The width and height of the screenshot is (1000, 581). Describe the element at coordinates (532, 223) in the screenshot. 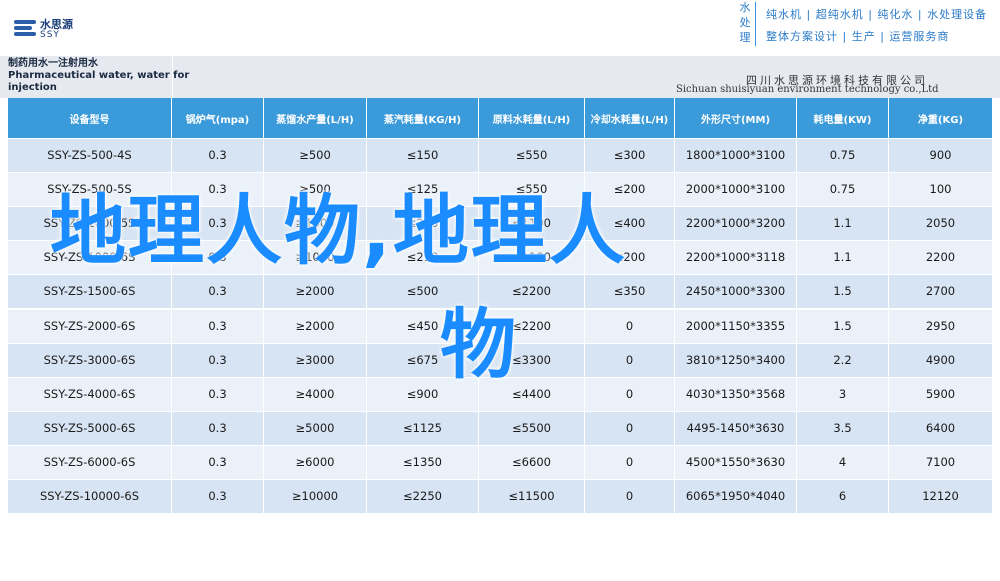

I see `table-cell: ≤1100` at that location.